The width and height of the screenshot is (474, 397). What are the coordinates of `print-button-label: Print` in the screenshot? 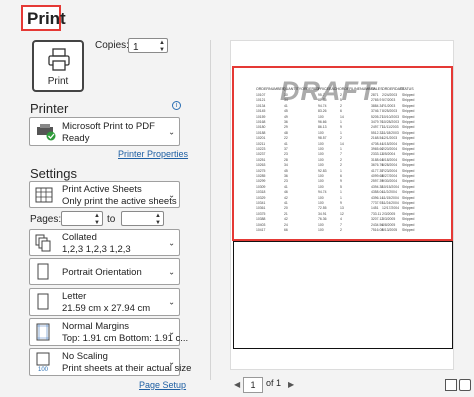 It's located at (58, 81).